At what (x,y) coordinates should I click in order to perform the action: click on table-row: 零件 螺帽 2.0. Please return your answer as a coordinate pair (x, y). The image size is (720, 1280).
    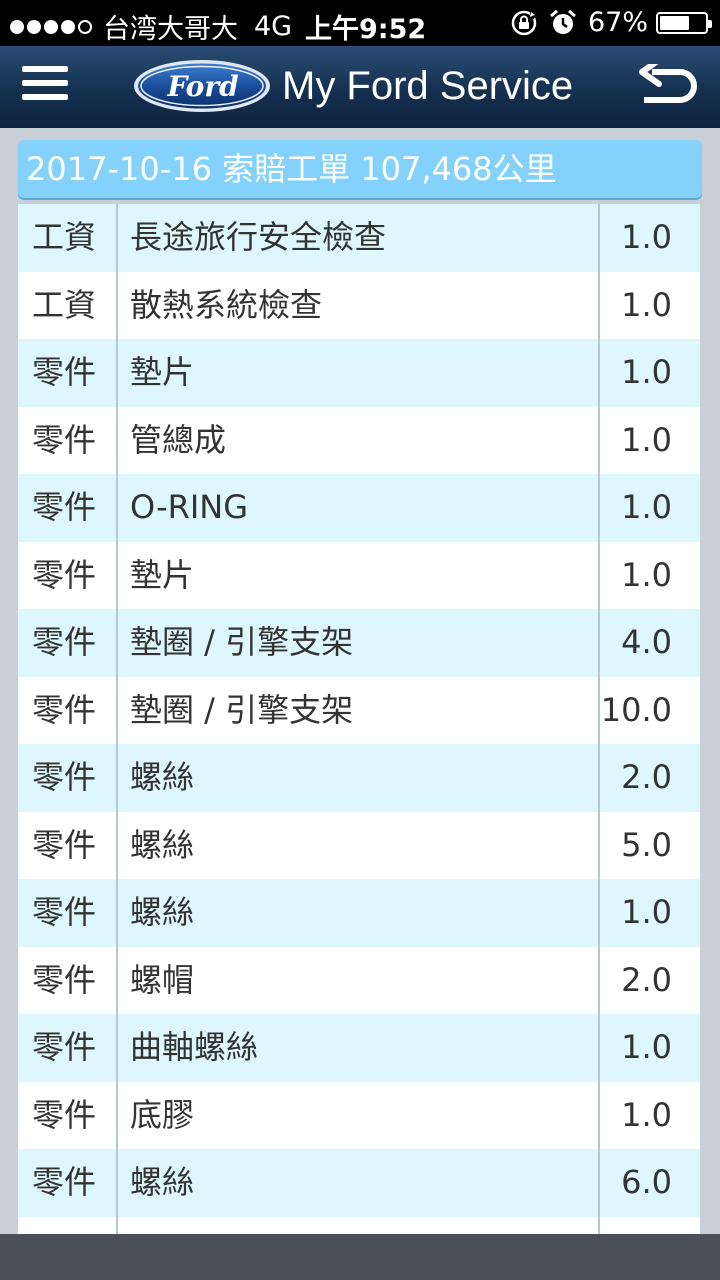
    Looking at the image, I should click on (359, 980).